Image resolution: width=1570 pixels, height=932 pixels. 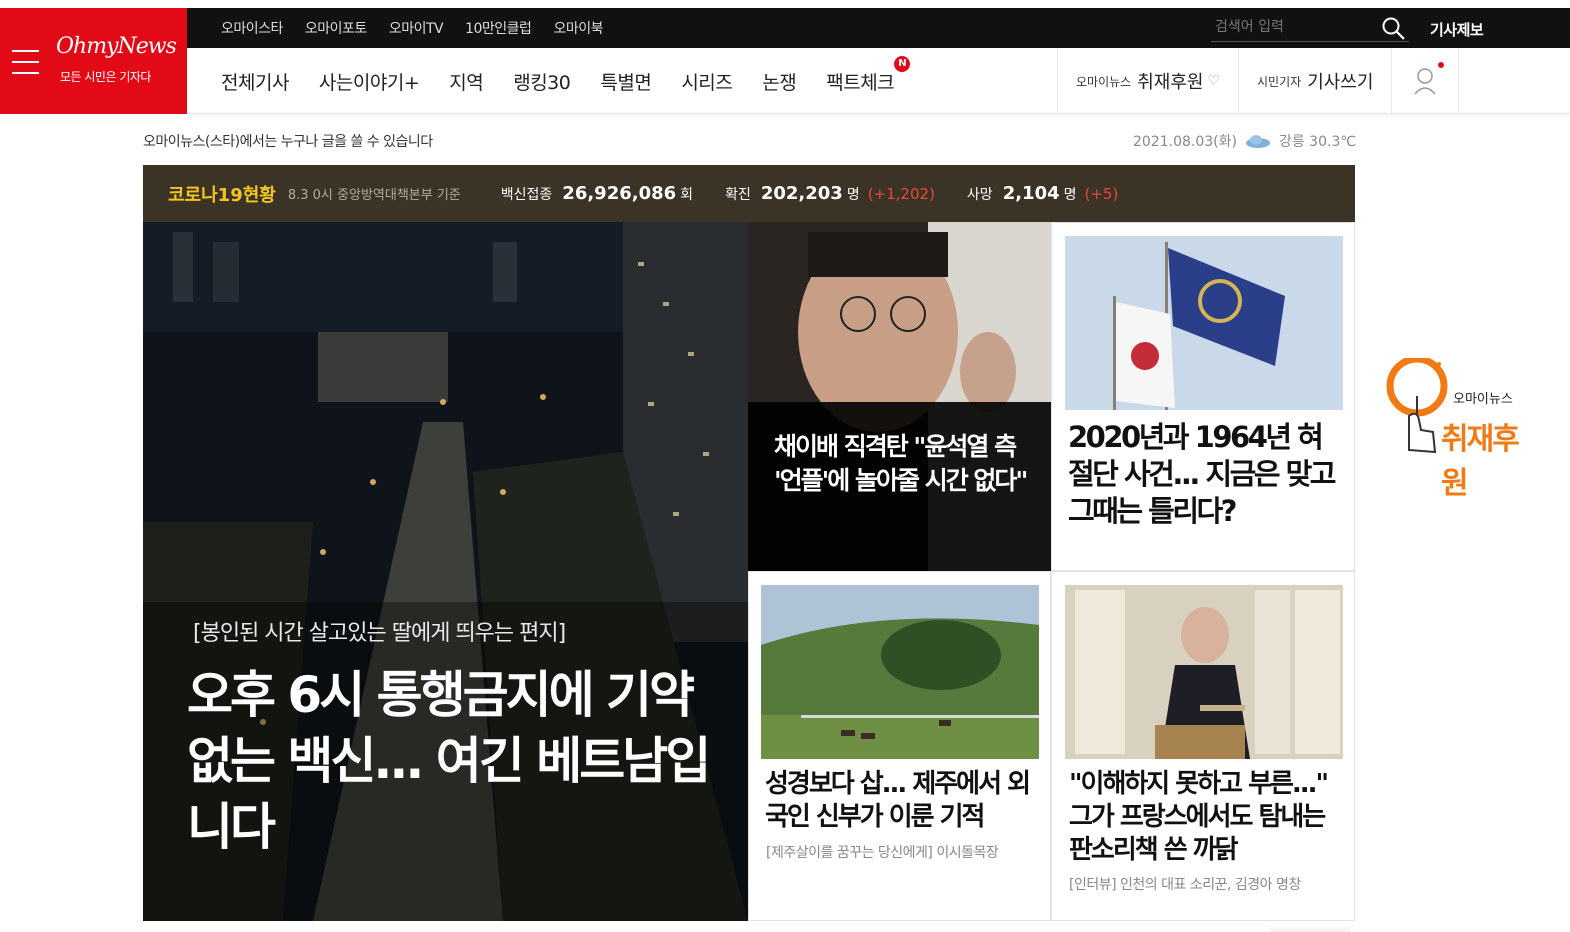 I want to click on brand-logo: OhmyNews, so click(x=116, y=46).